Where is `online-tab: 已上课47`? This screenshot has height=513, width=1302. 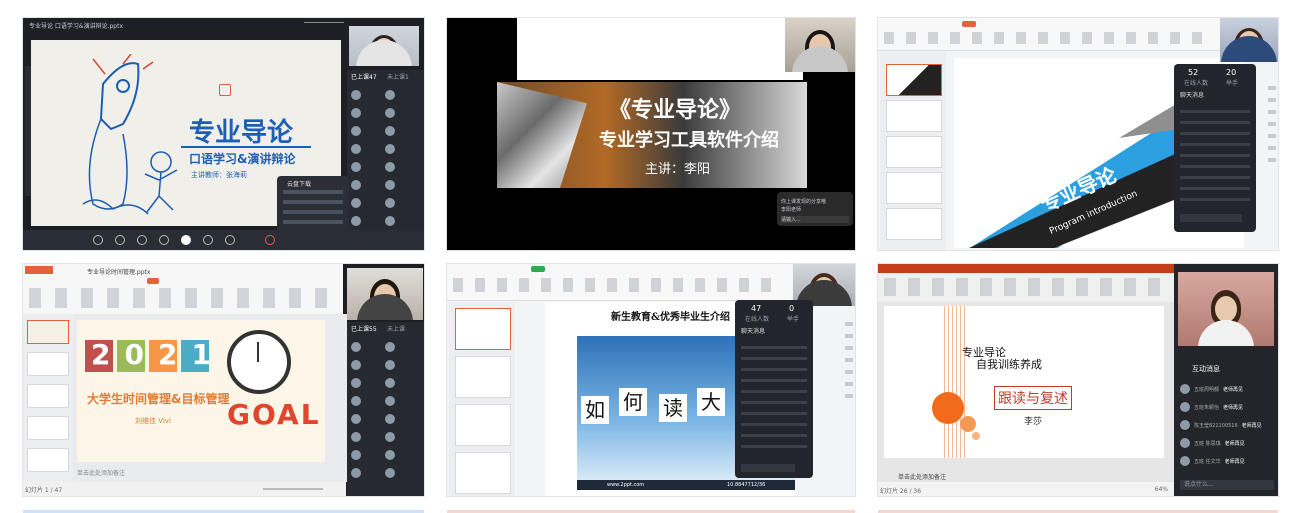
online-tab: 已上课47 is located at coordinates (364, 76).